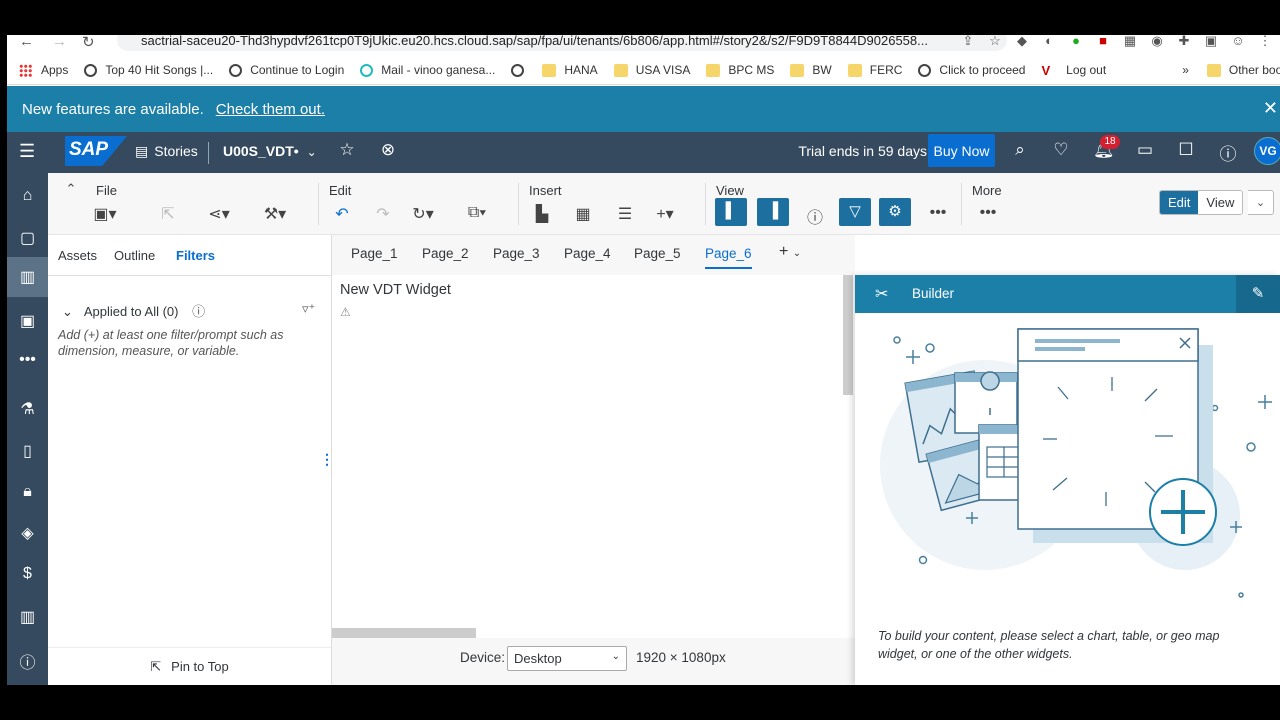  Describe the element at coordinates (134, 255) in the screenshot. I see `tab-outline: Outline` at that location.